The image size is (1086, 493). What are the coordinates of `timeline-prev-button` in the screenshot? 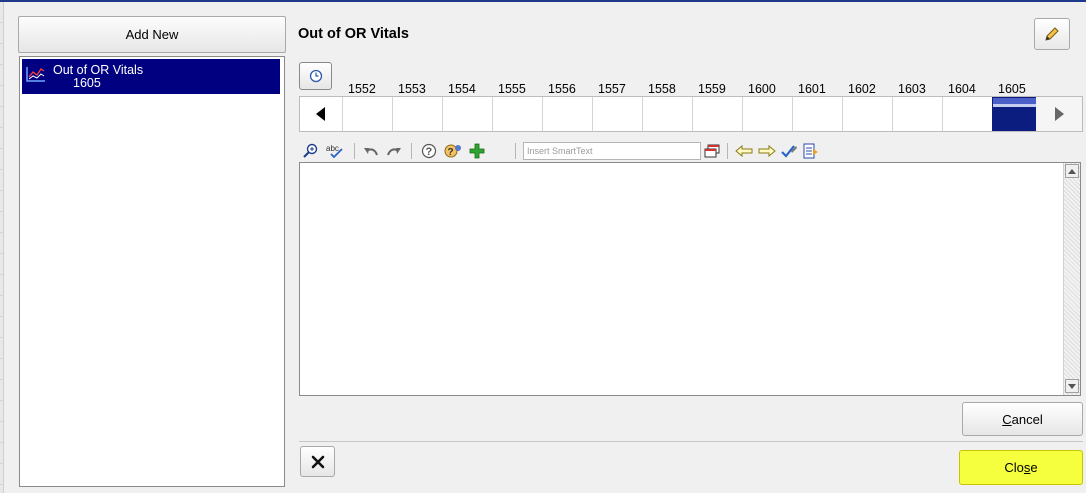 It's located at (321, 114).